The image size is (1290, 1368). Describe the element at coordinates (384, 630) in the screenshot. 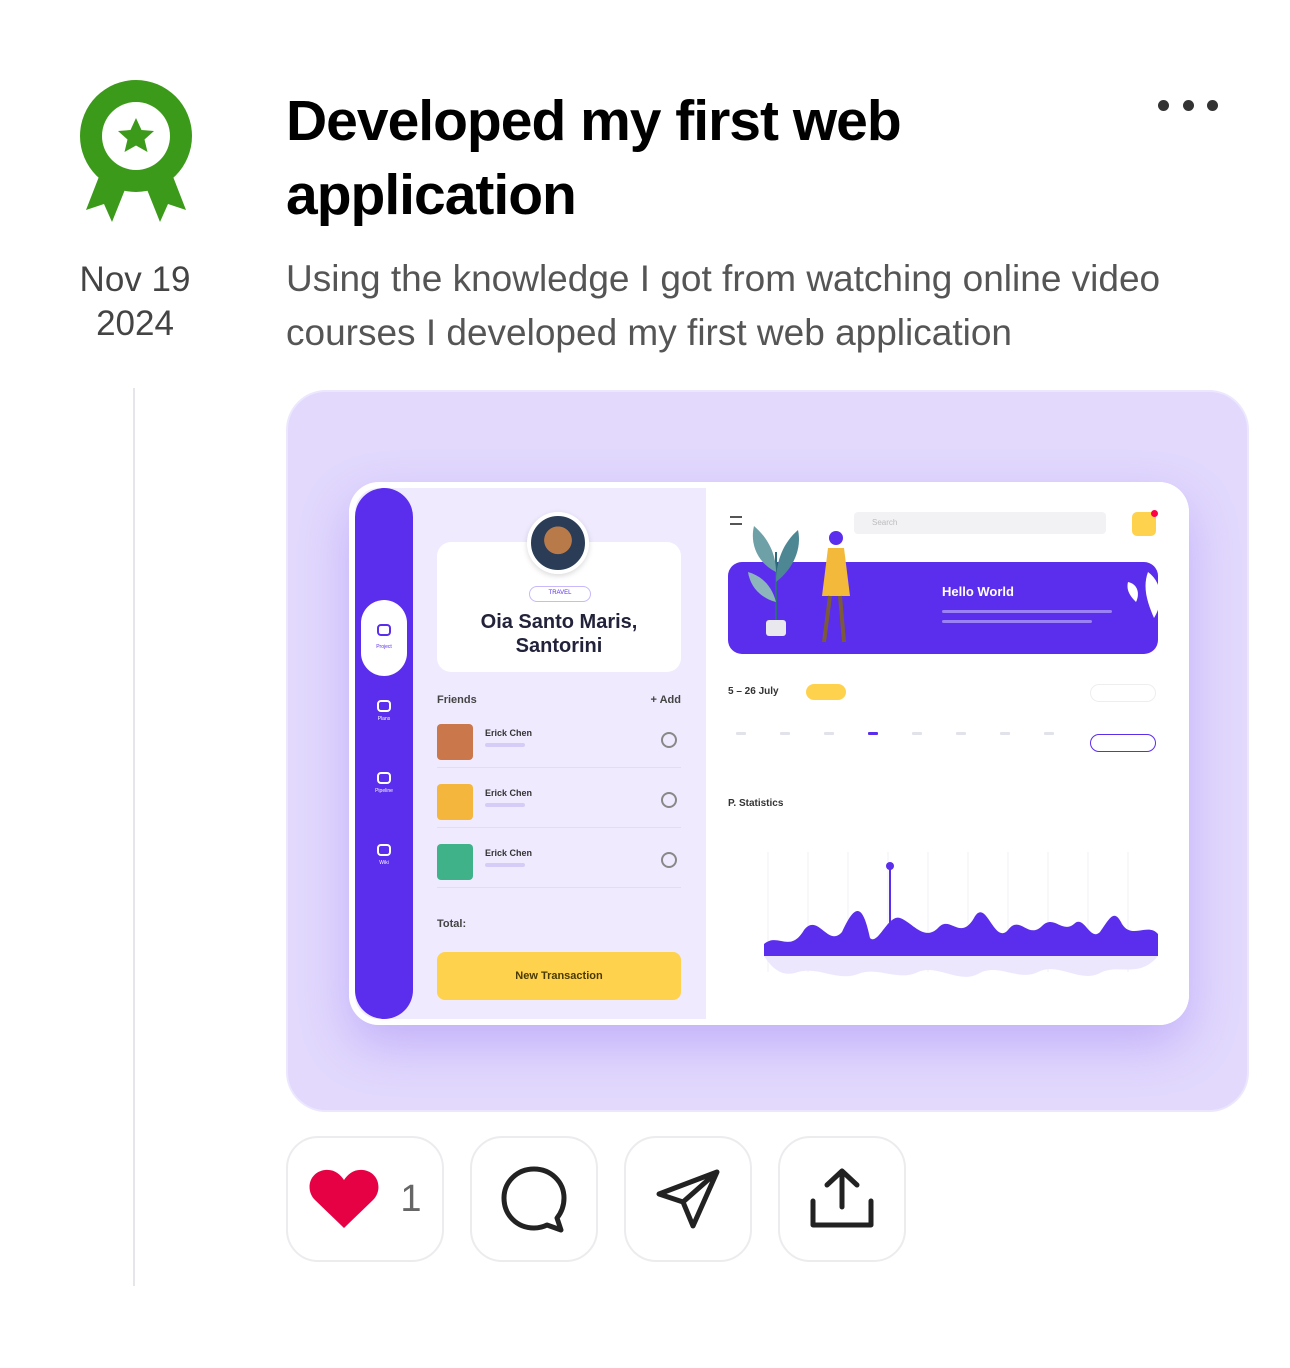

I see `folder-icon` at that location.